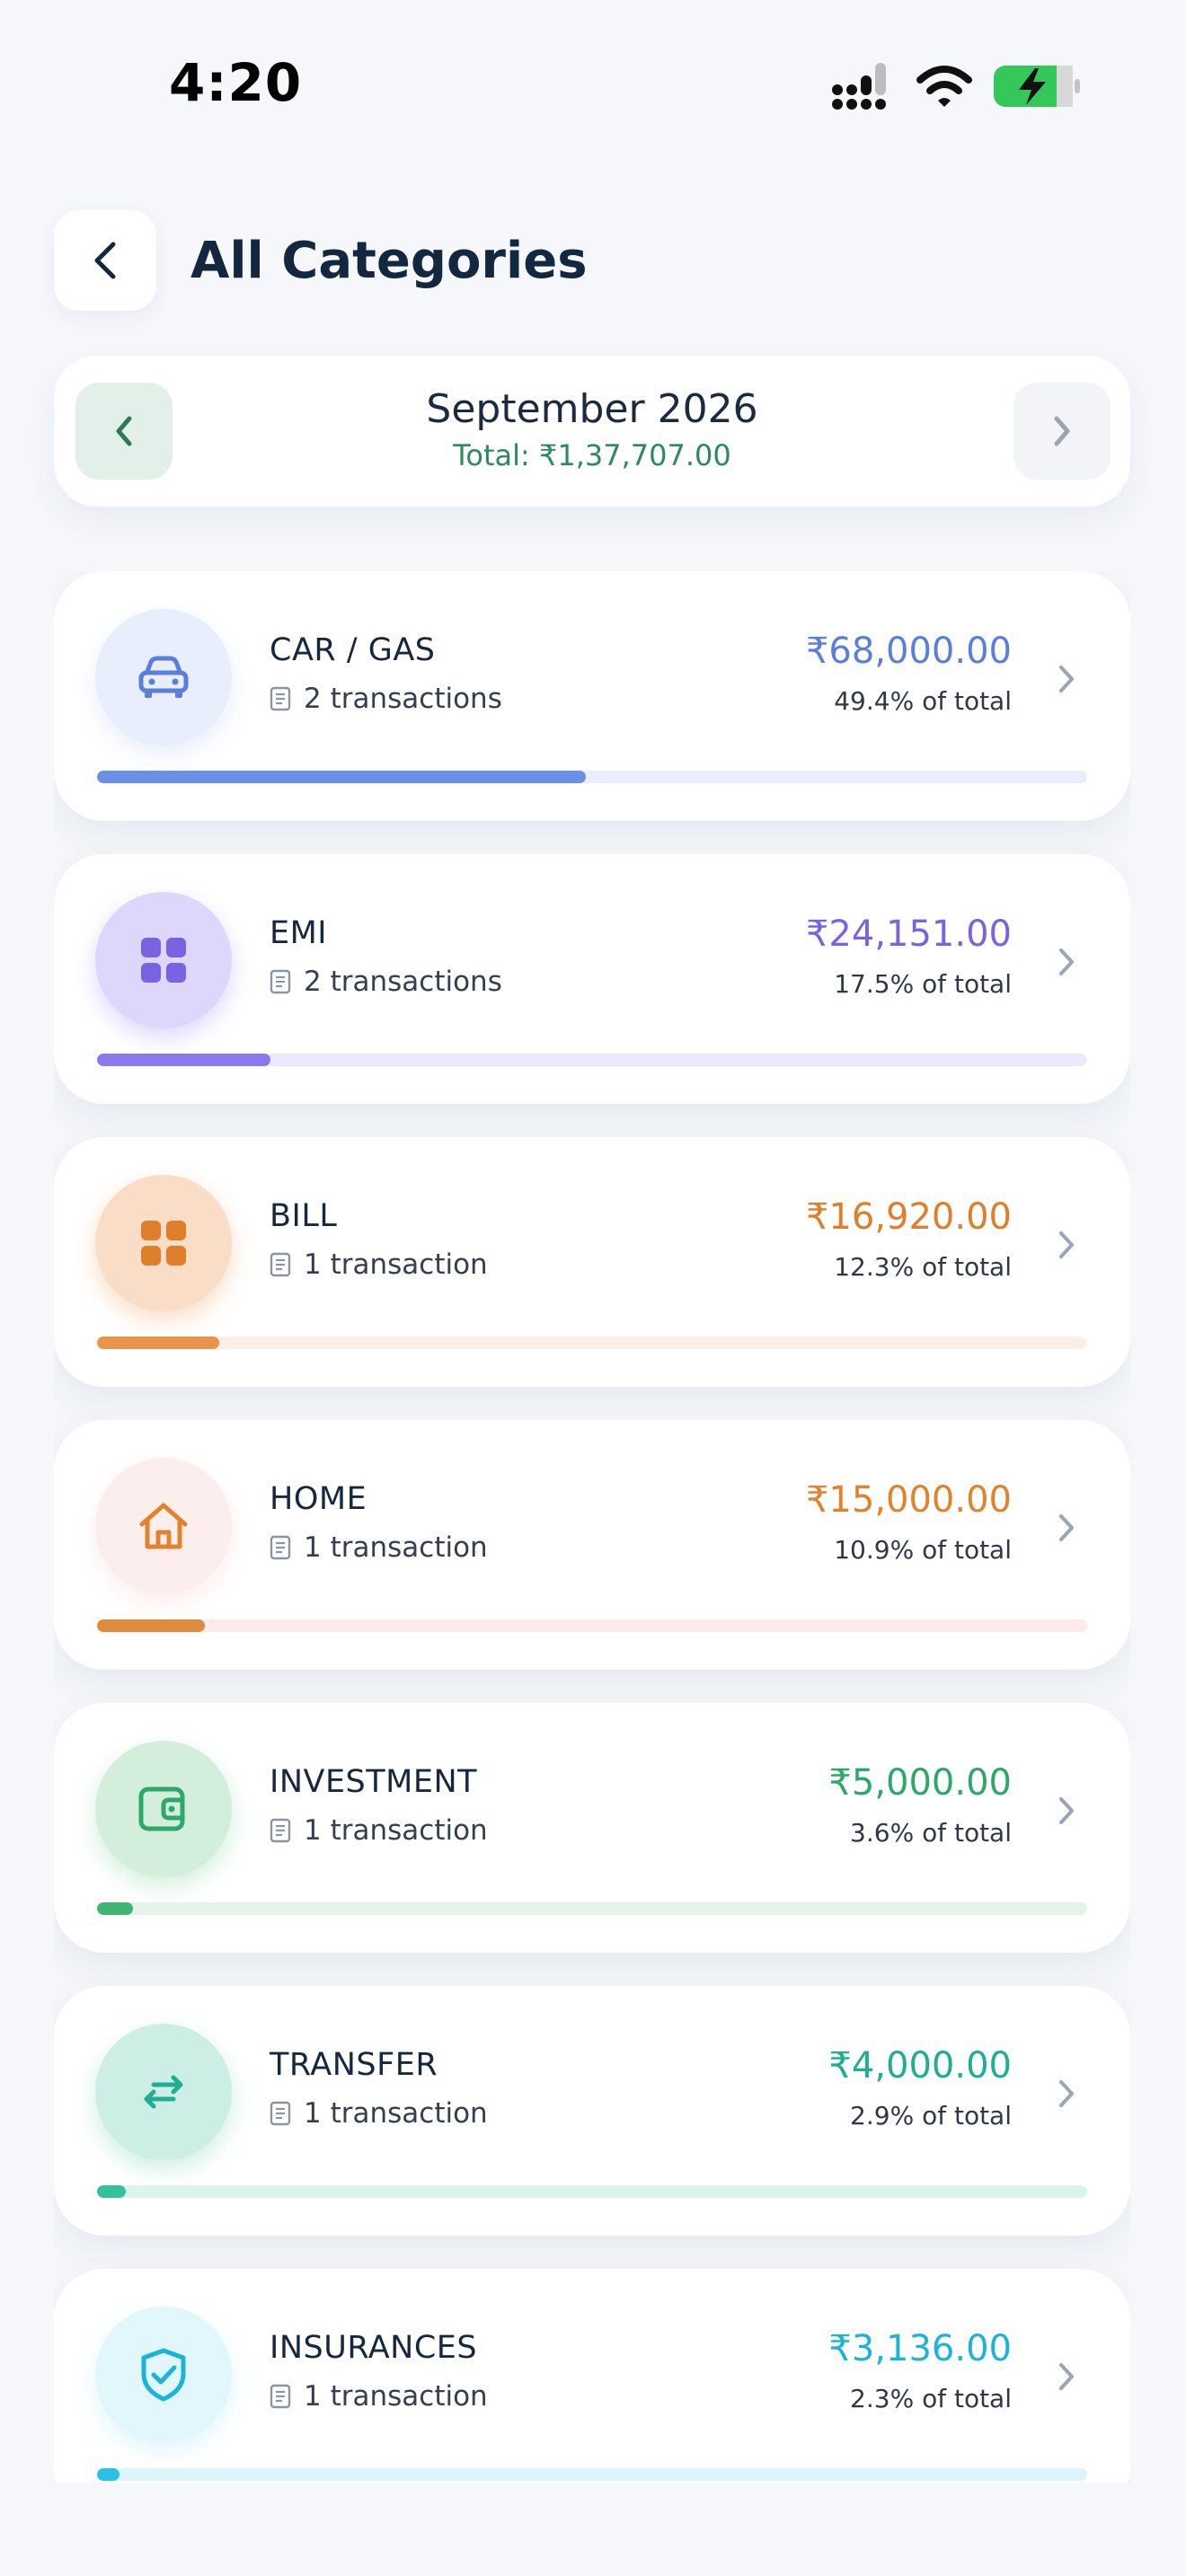  I want to click on wallet-icon, so click(163, 1809).